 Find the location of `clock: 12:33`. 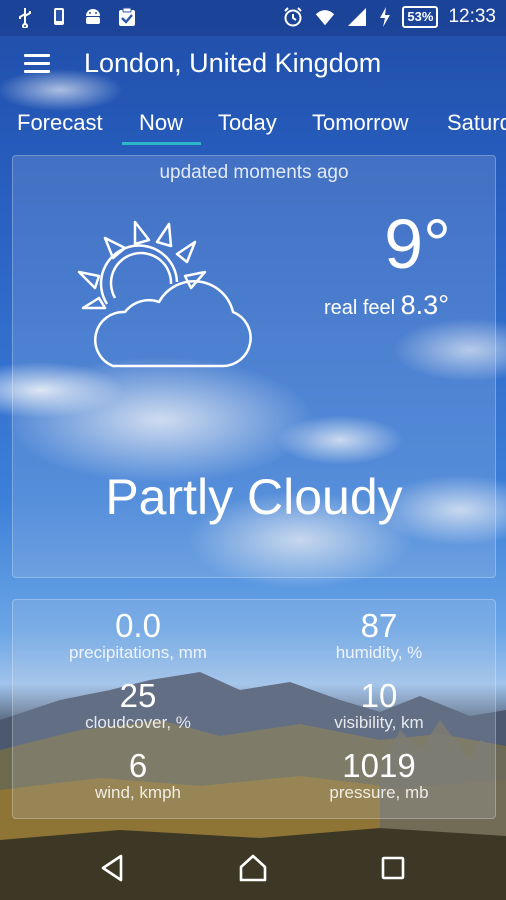

clock: 12:33 is located at coordinates (472, 16).